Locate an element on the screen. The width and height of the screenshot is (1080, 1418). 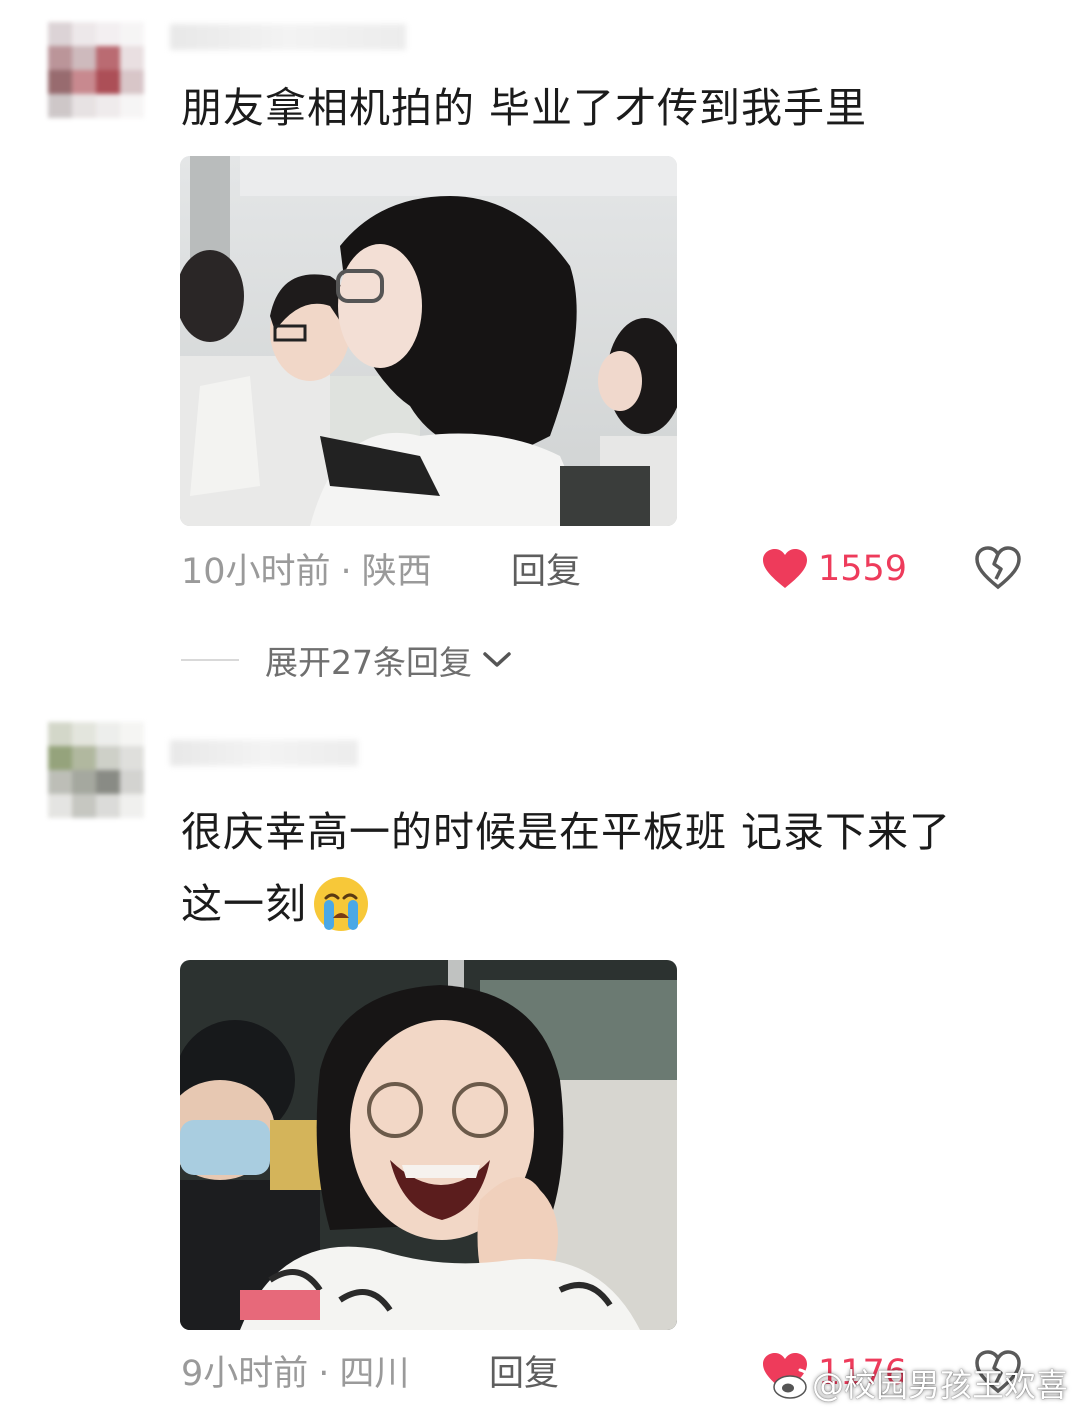
like-button: 1559 is located at coordinates (834, 569).